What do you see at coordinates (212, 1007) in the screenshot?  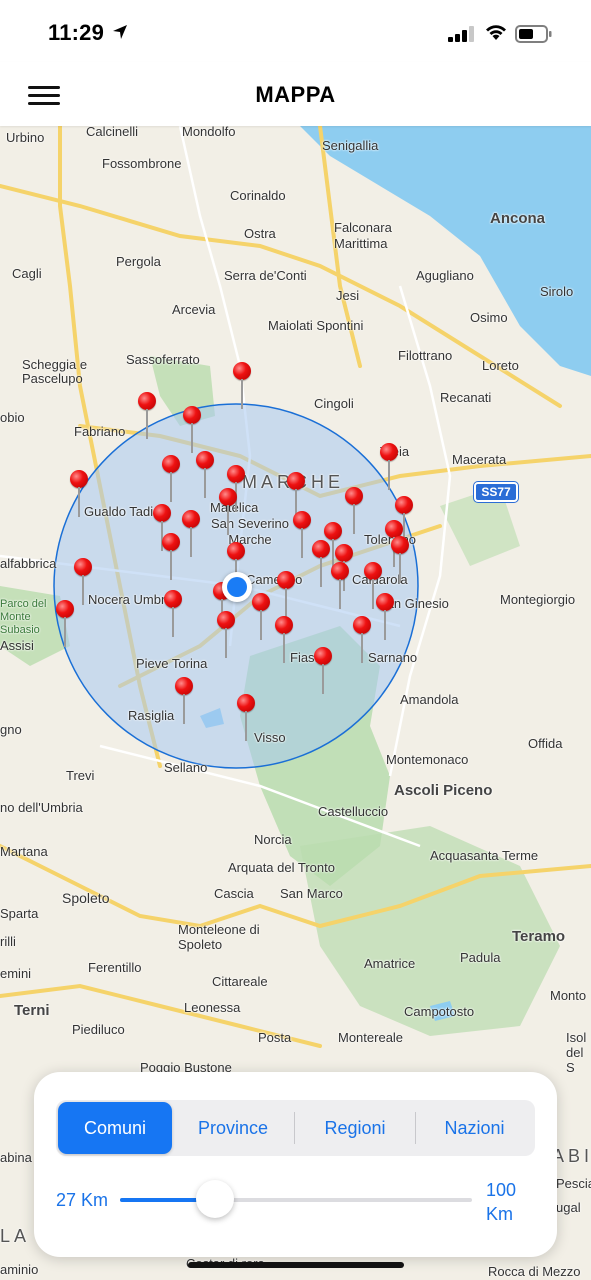 I see `place-label: Leonessa` at bounding box center [212, 1007].